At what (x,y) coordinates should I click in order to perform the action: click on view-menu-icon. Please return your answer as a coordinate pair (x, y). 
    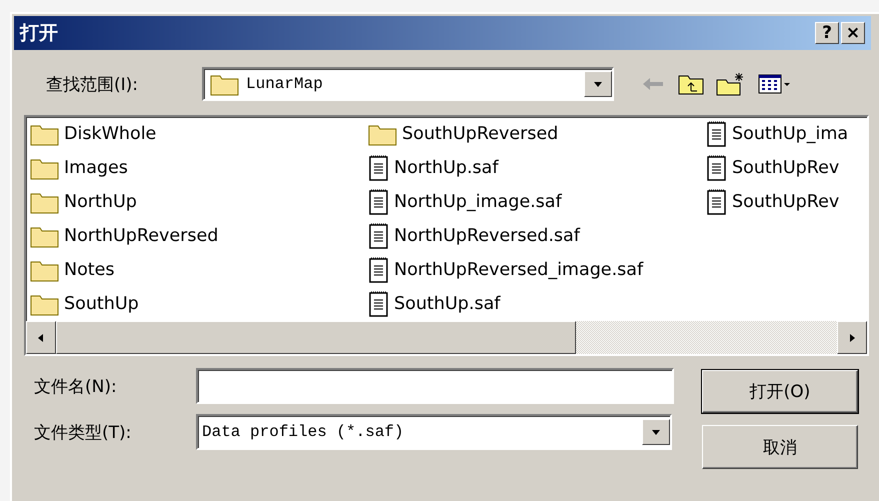
    Looking at the image, I should click on (775, 84).